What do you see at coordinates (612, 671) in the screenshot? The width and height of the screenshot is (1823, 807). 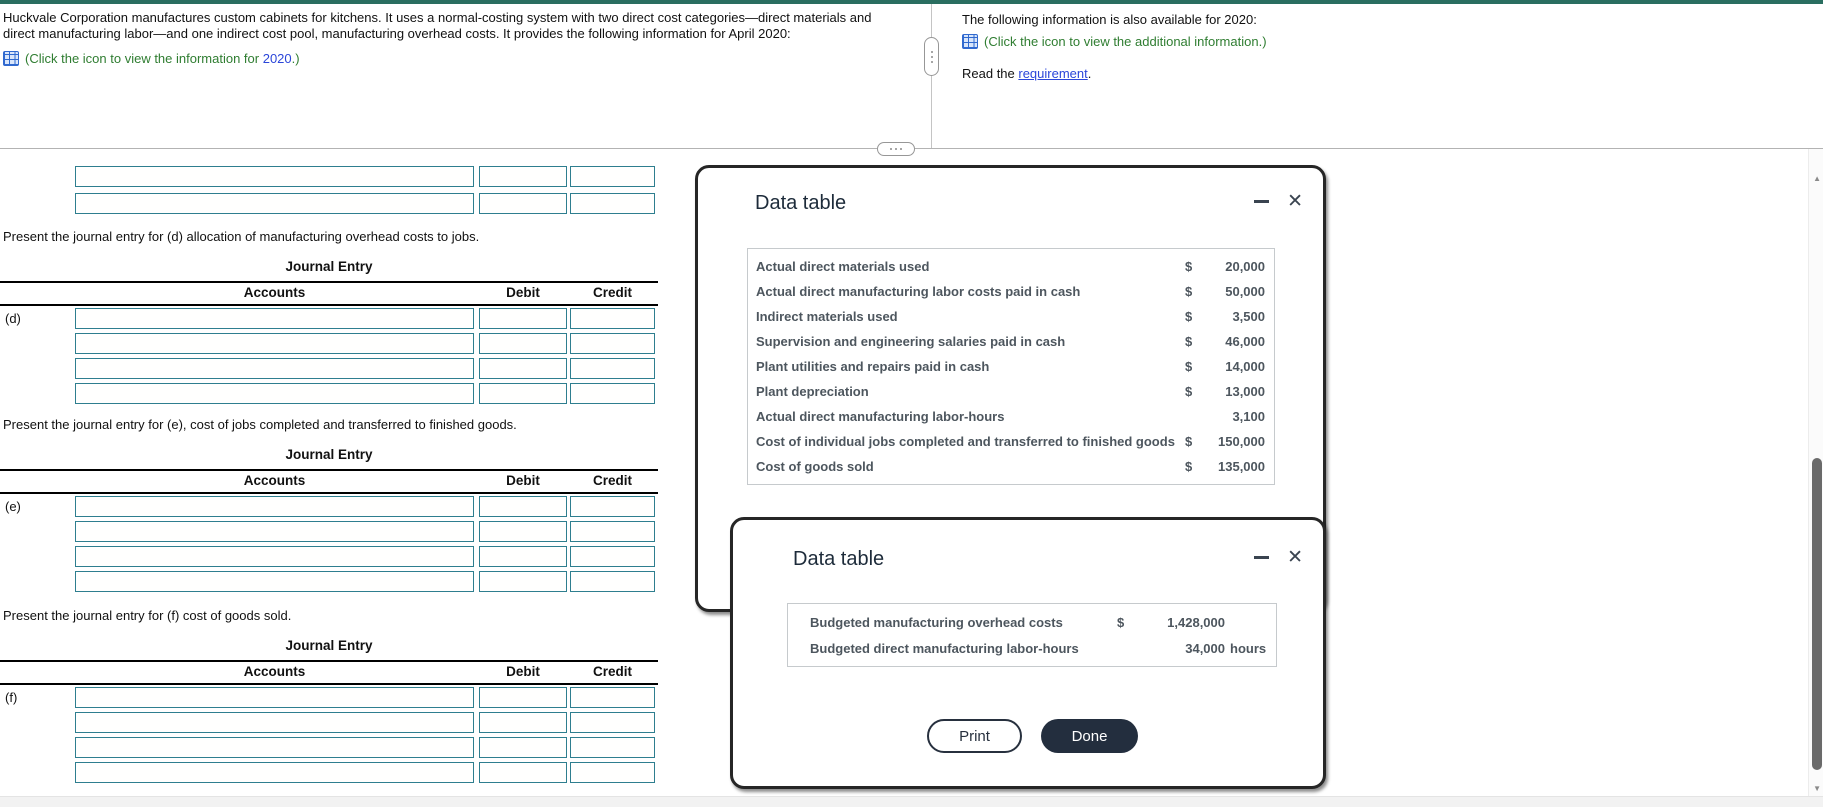 I see `credit-header: Credit` at bounding box center [612, 671].